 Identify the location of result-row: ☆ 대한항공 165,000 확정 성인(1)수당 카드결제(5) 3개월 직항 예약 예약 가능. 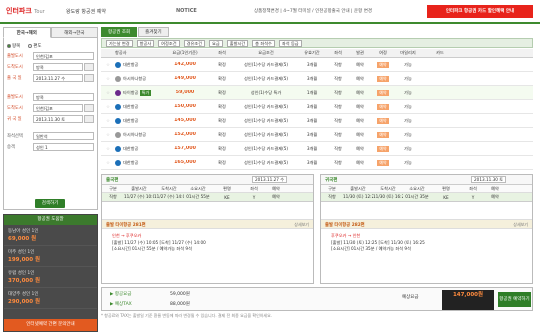
(317, 163).